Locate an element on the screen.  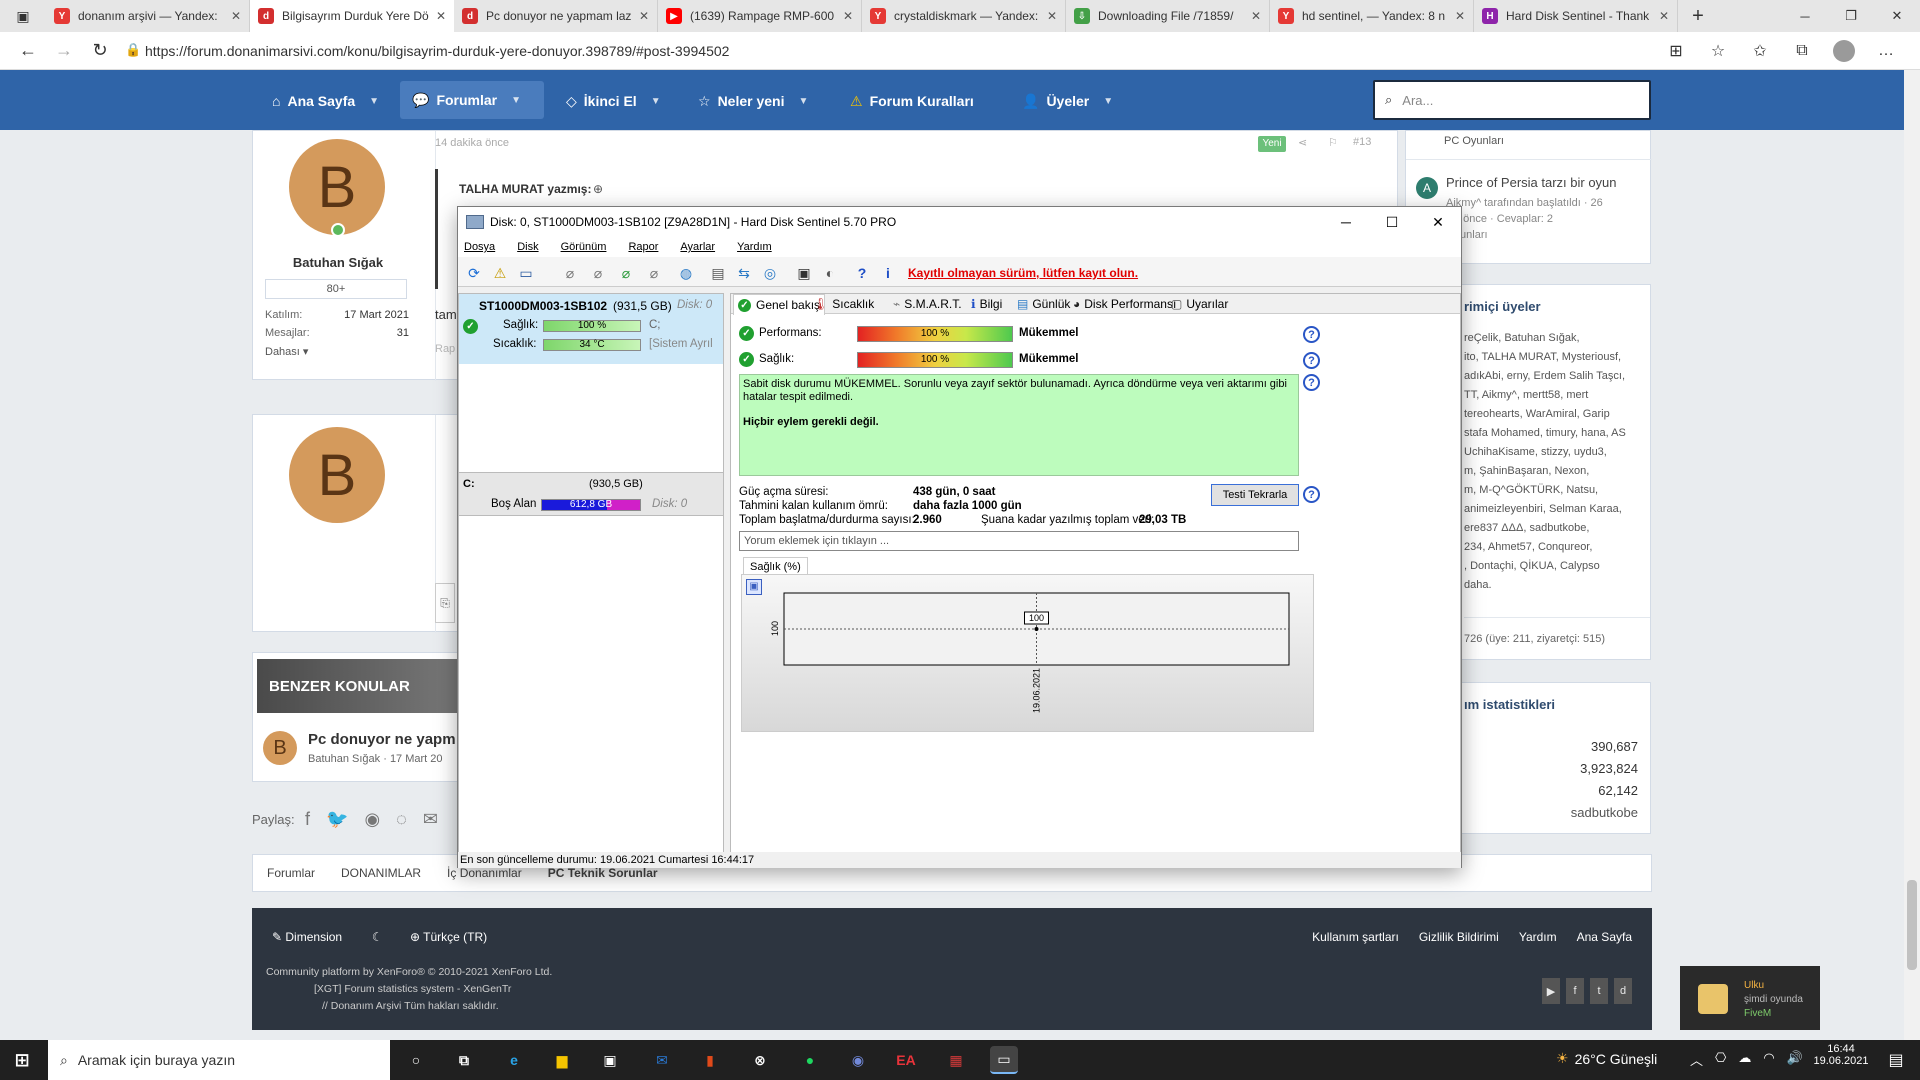
footer-link: Kullanım şartları is located at coordinates (1355, 937).